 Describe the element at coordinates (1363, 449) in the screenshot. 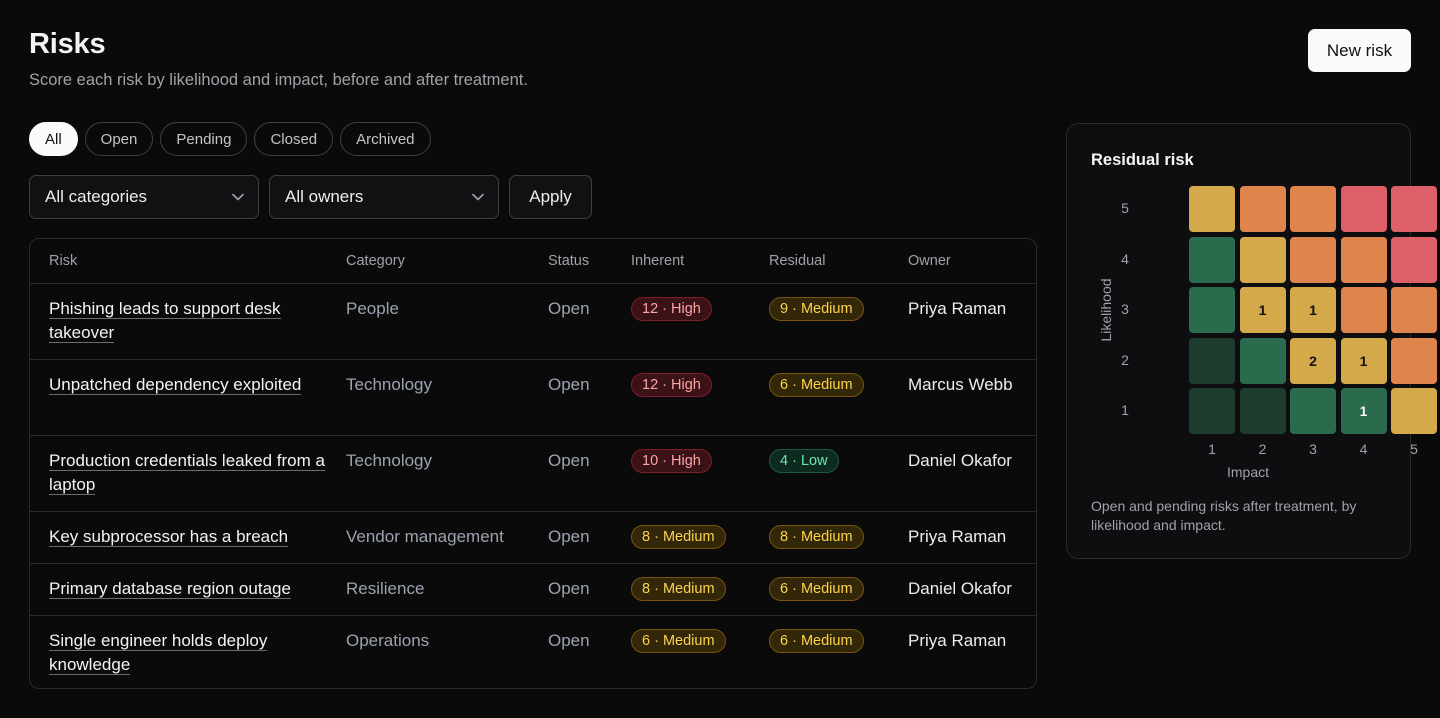

I see `x-tick: 4` at that location.